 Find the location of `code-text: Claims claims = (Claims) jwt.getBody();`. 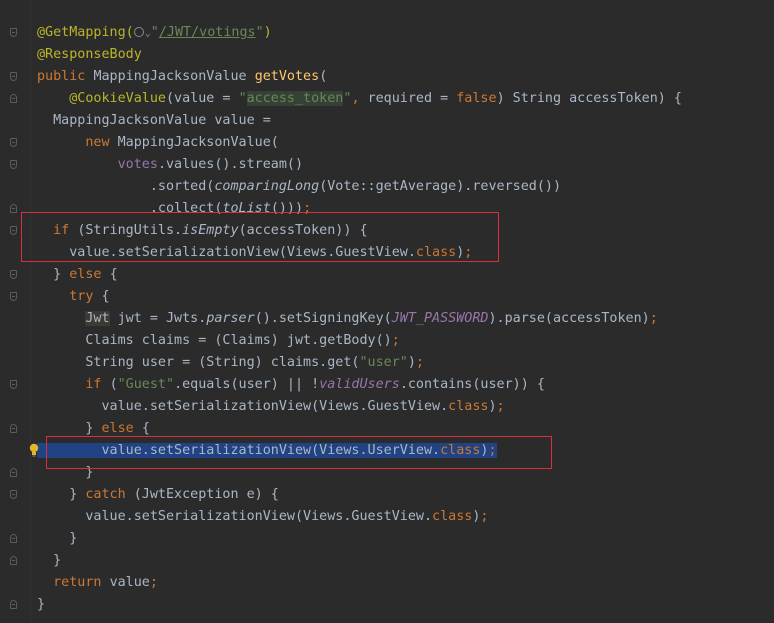

code-text: Claims claims = (Claims) jwt.getBody(); is located at coordinates (218, 341).